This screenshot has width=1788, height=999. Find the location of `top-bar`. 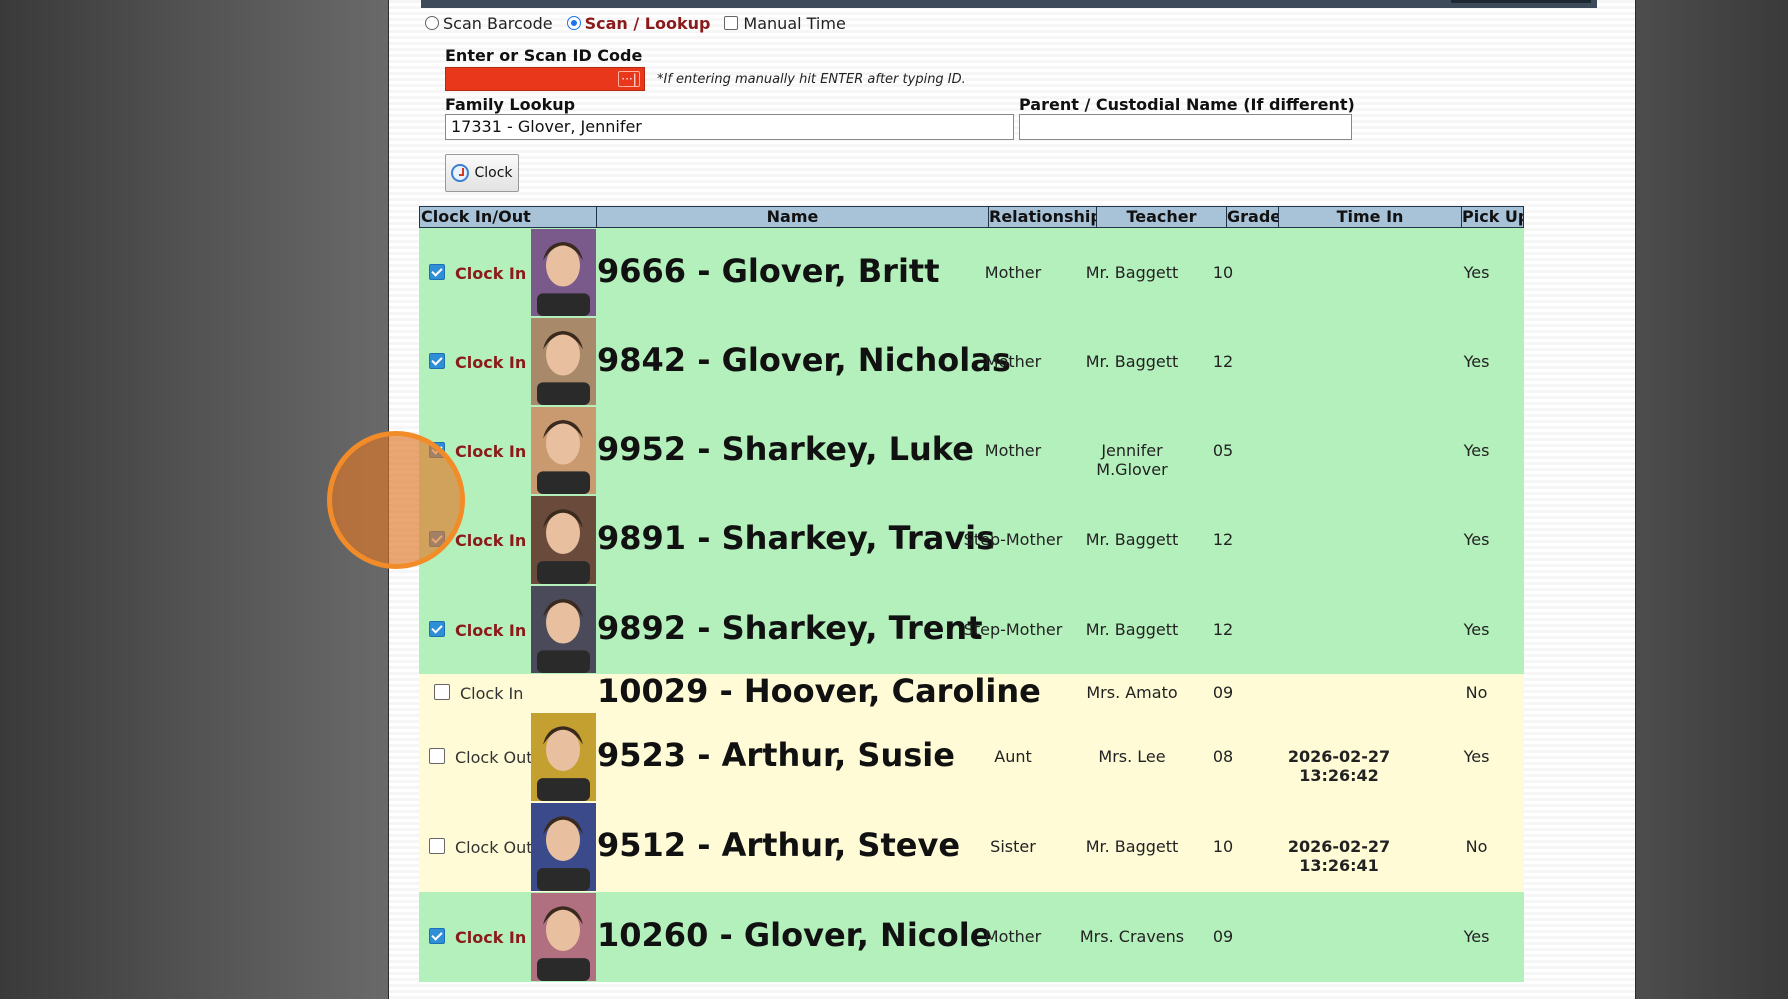

top-bar is located at coordinates (1009, 4).